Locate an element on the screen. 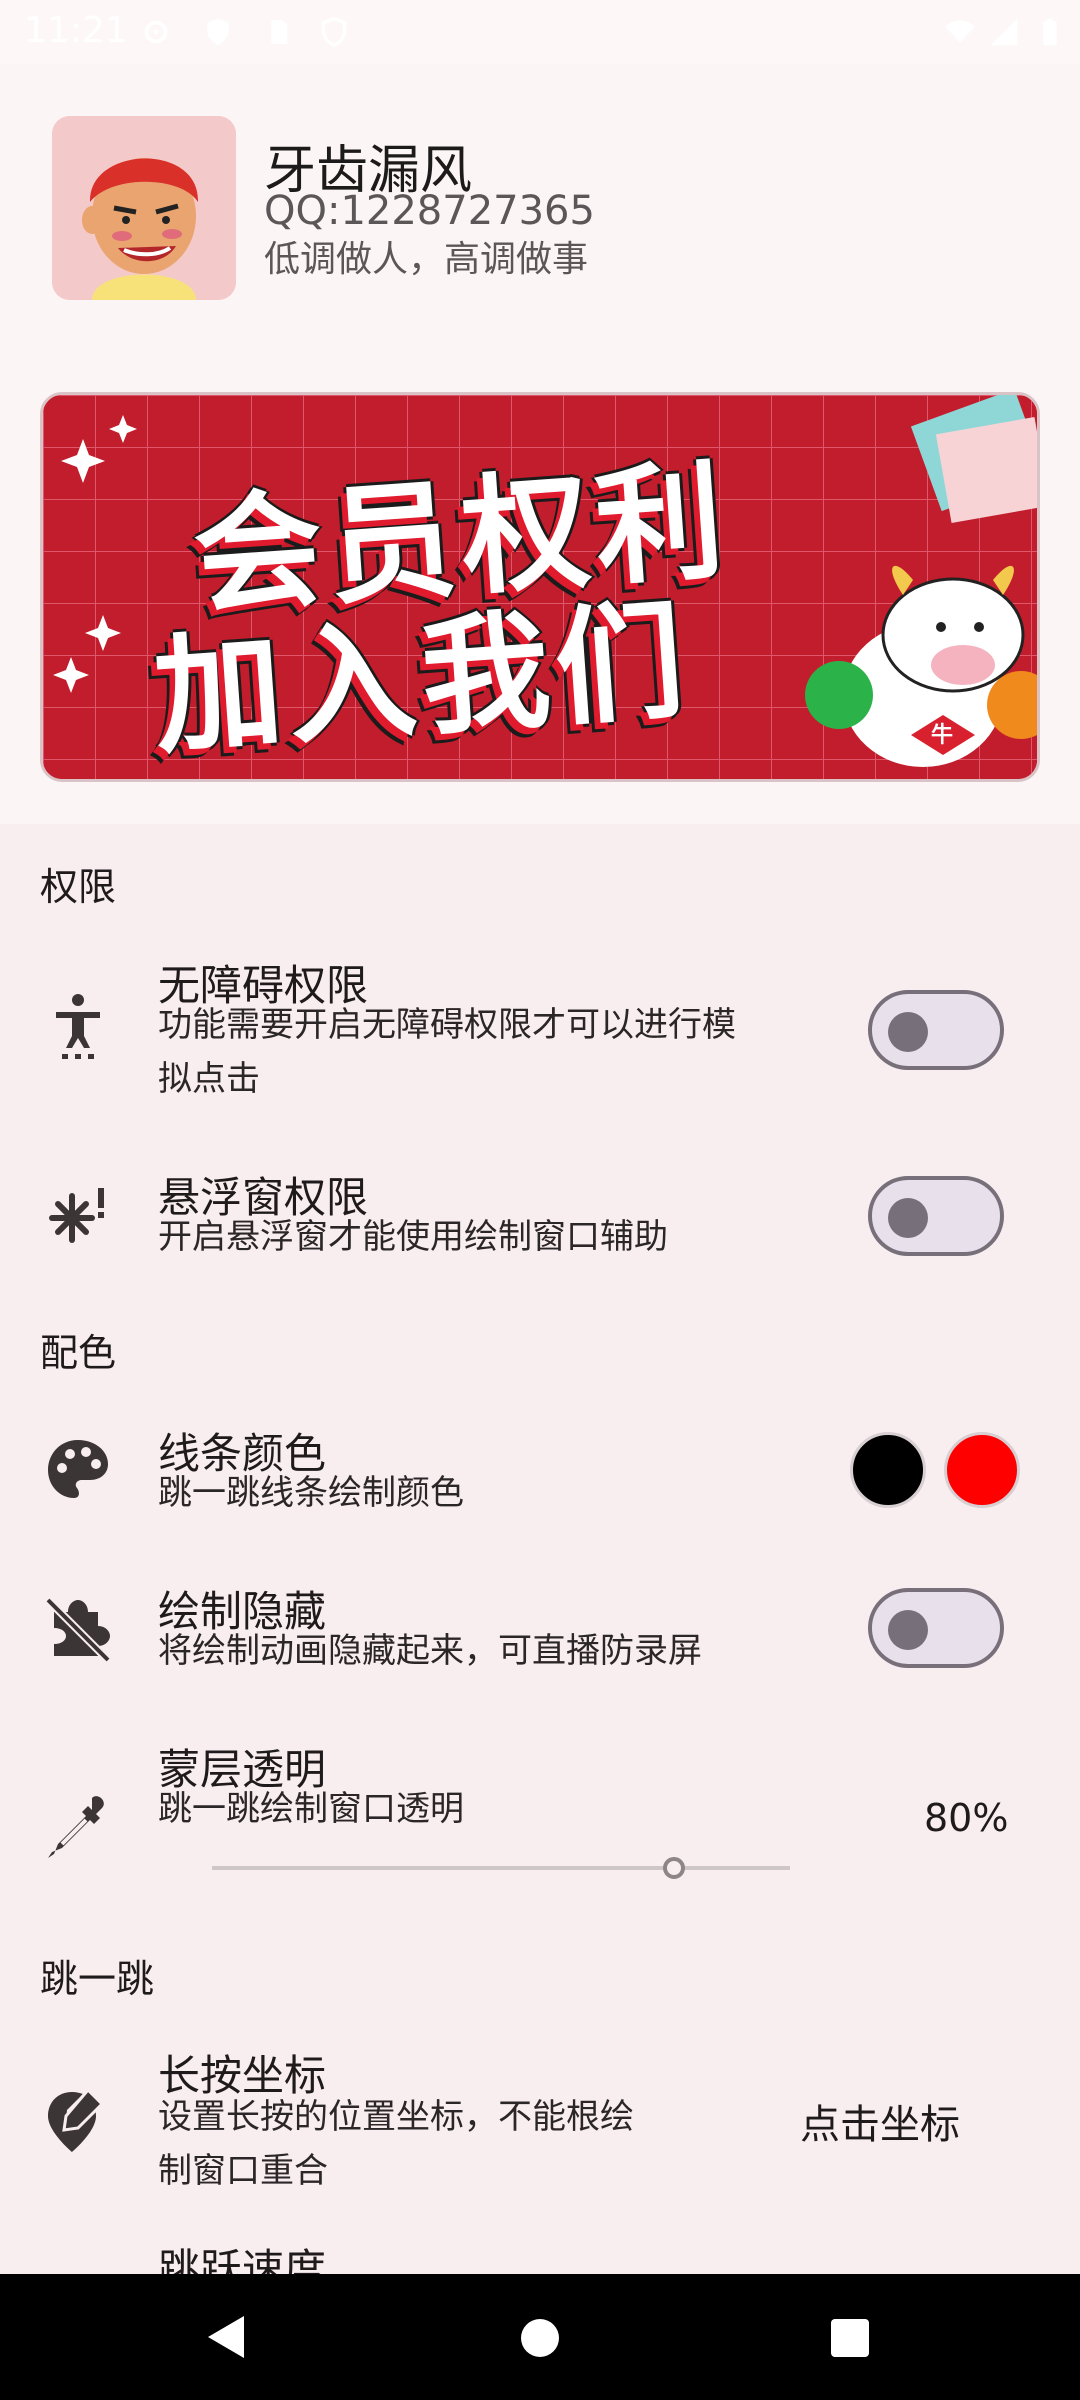 The image size is (1080, 2400). line-color-desc: 跳一跳线条绘制颜色 is located at coordinates (311, 1493).